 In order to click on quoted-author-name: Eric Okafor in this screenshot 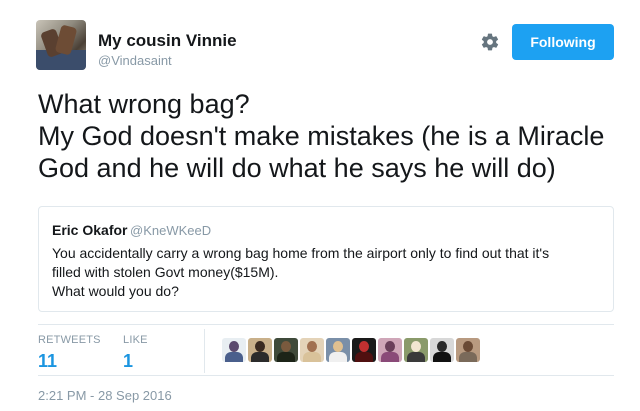, I will do `click(90, 230)`.